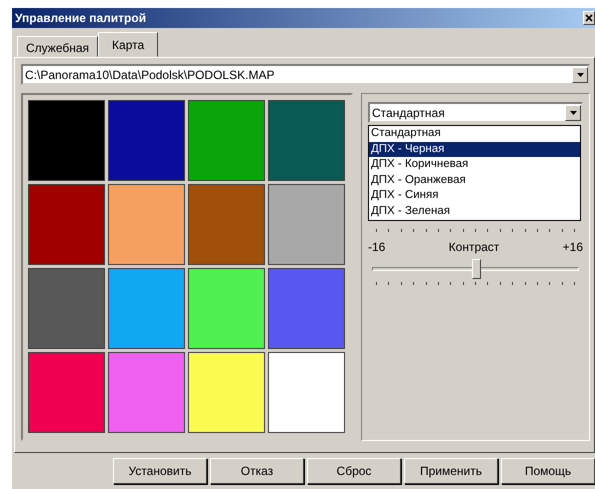 The image size is (595, 489). What do you see at coordinates (474, 247) in the screenshot?
I see `contrast-label: Контраст` at bounding box center [474, 247].